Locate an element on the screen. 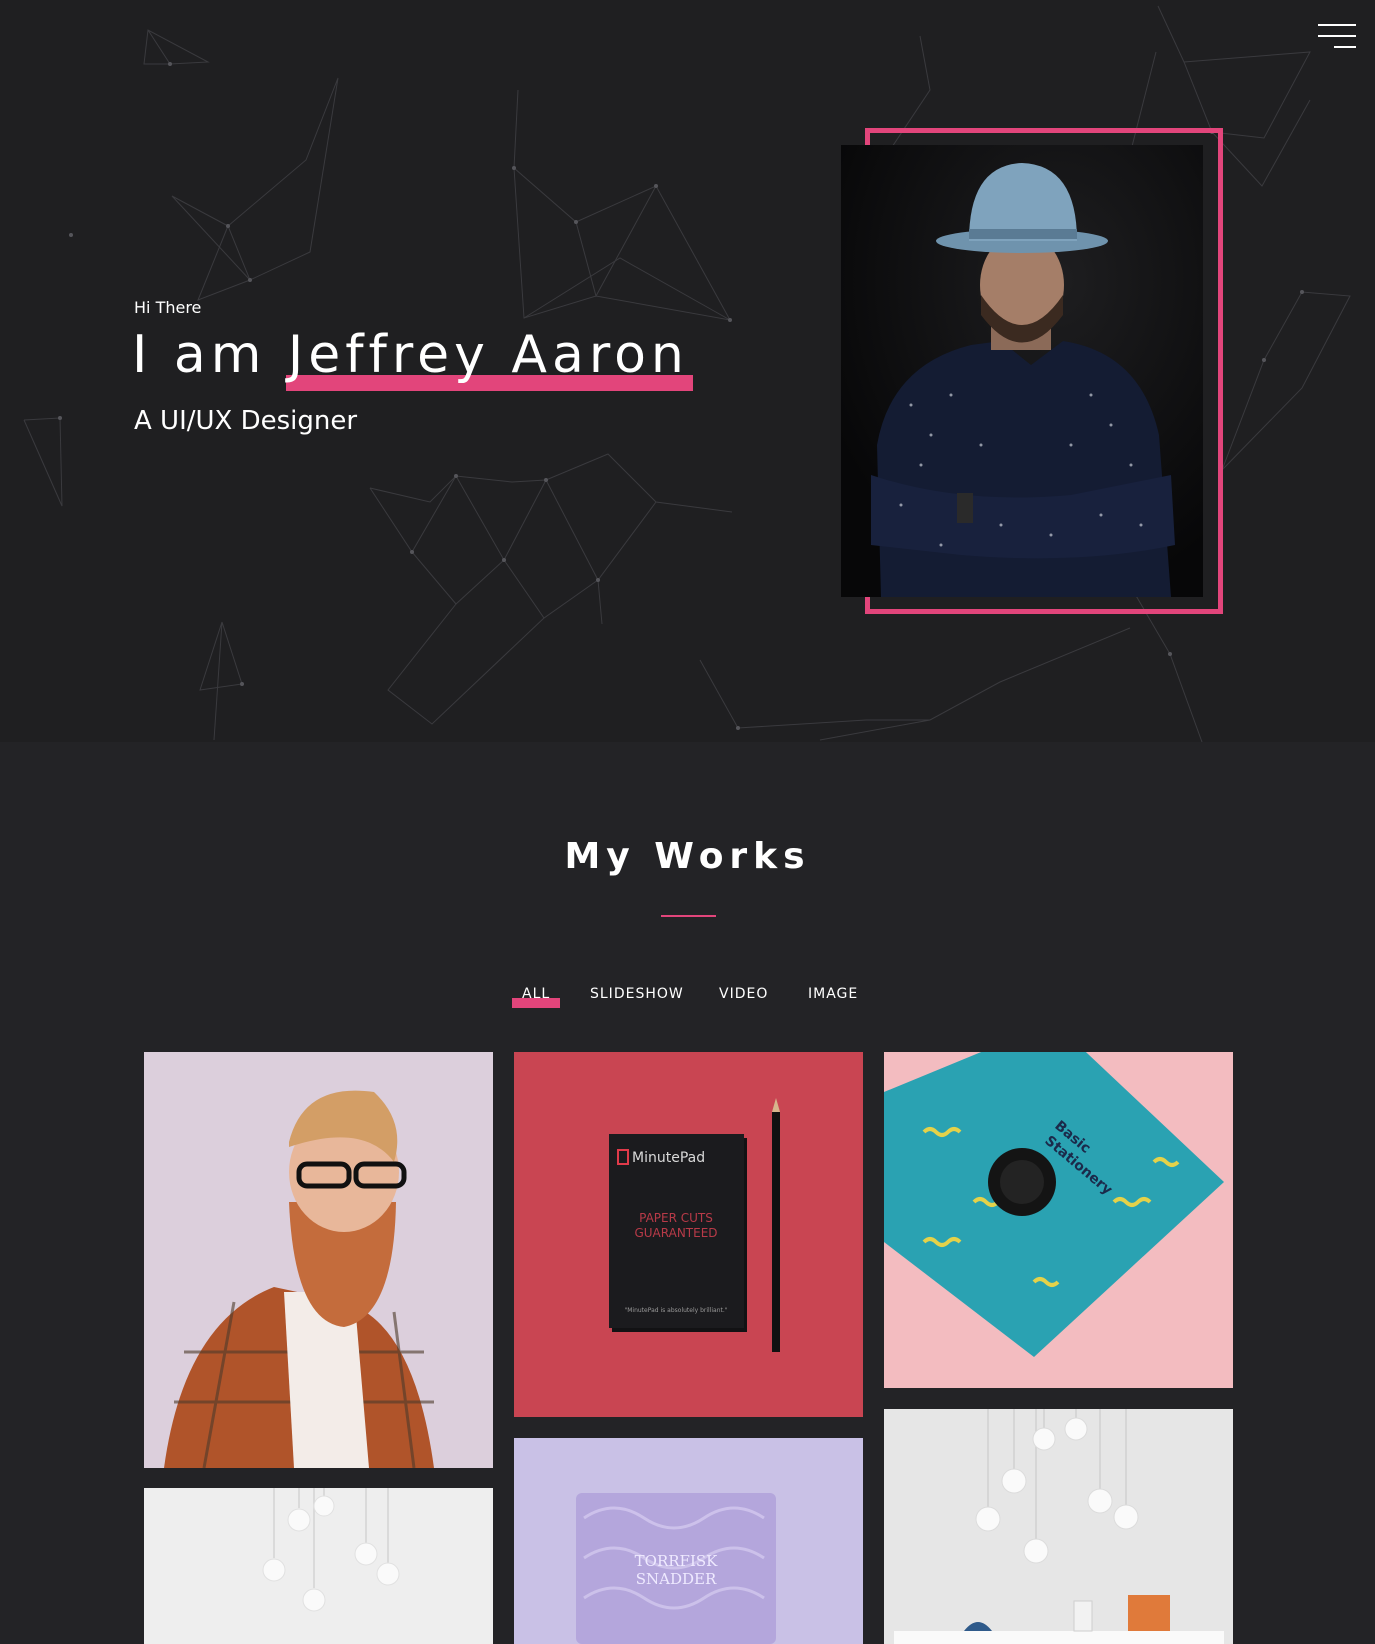  hero-name: Jeffrey Aaron is located at coordinates (489, 358).